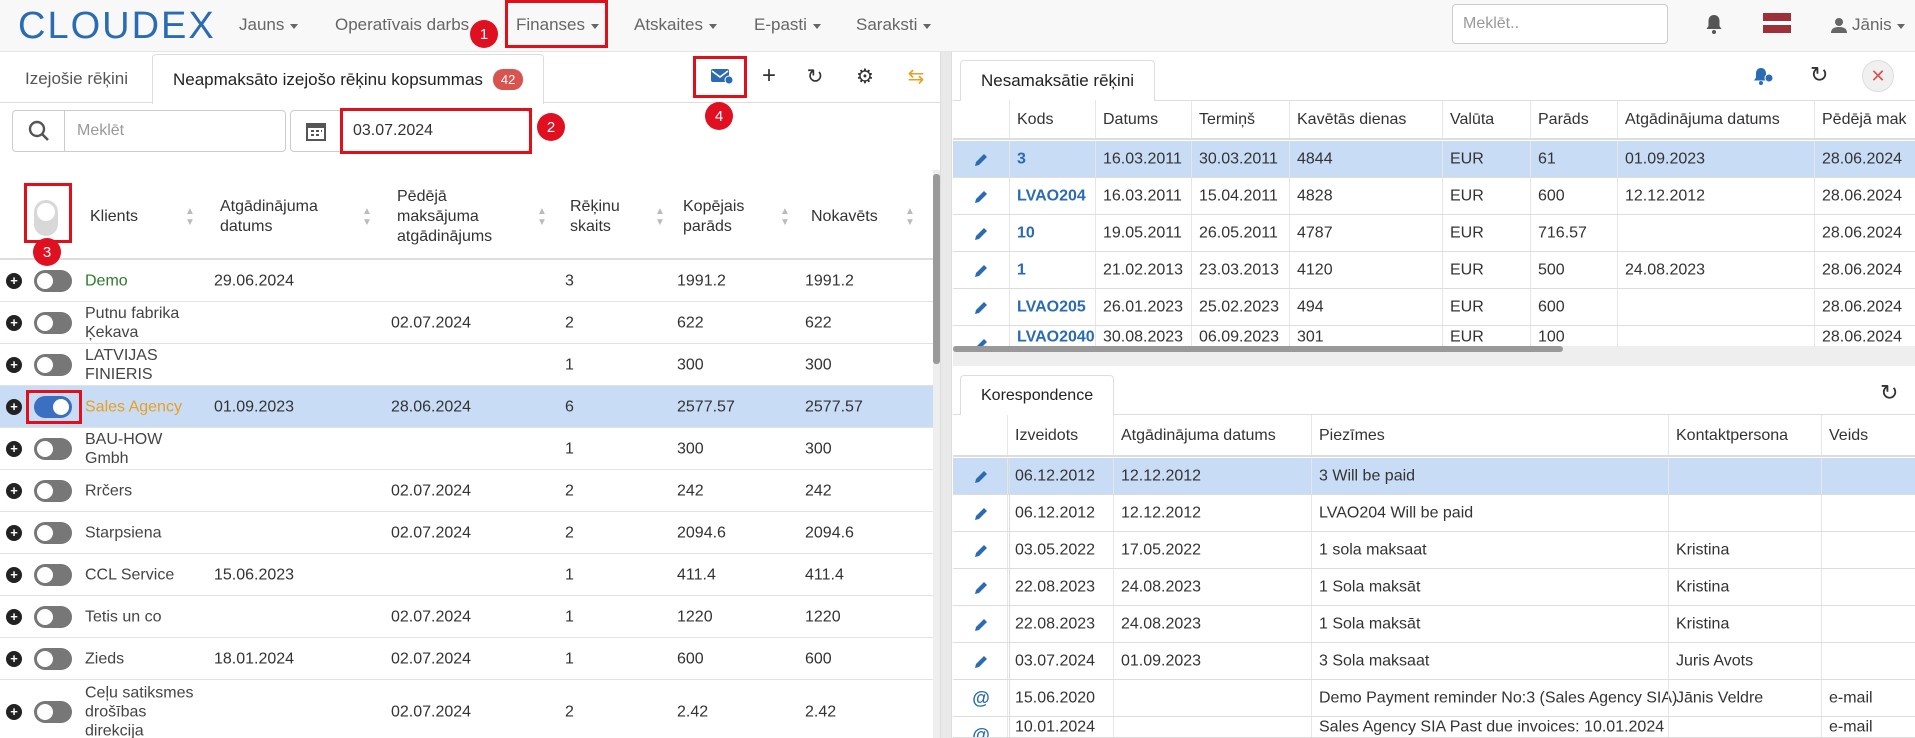  Describe the element at coordinates (1026, 233) in the screenshot. I see `invoice-cell: 10` at that location.